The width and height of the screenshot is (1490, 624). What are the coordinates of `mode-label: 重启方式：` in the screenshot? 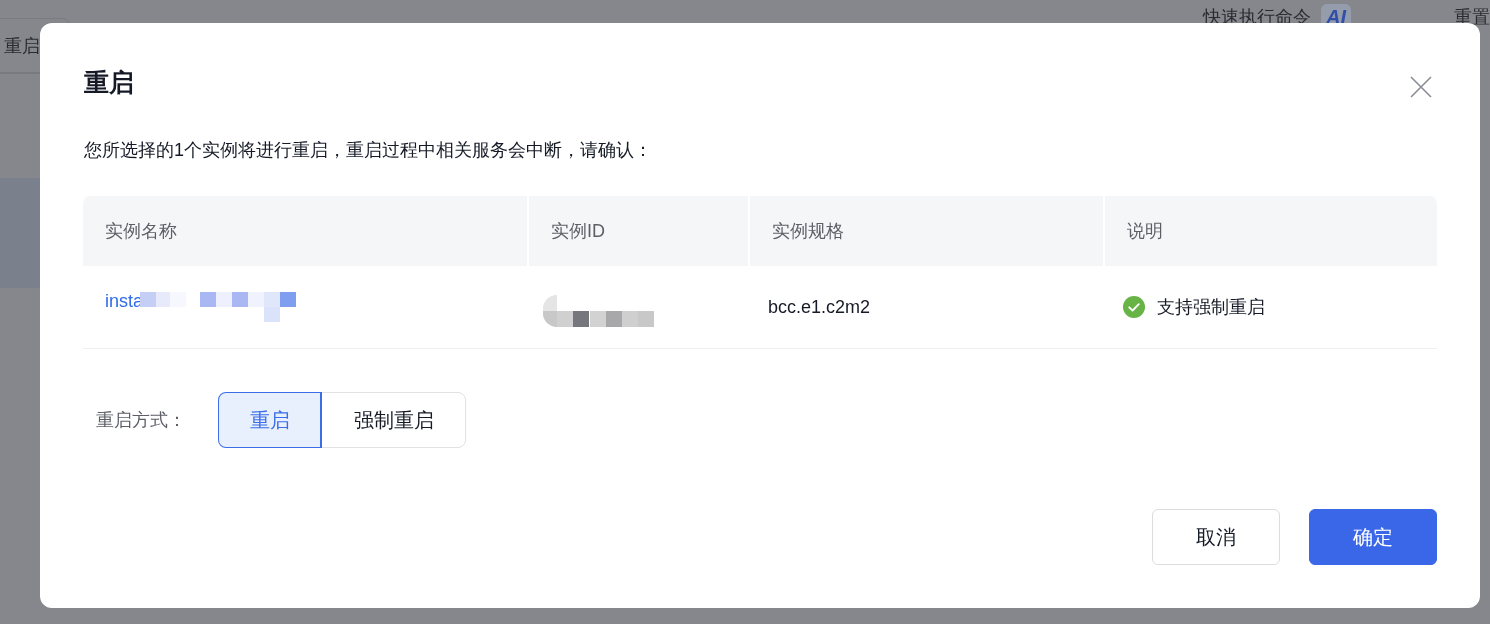 It's located at (141, 420).